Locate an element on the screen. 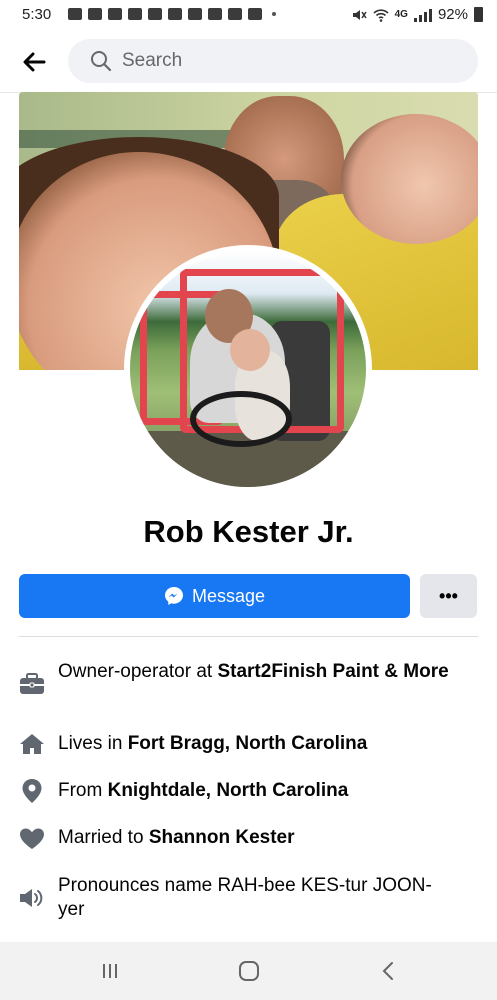 The height and width of the screenshot is (1000, 497). message-button: Message is located at coordinates (214, 596).